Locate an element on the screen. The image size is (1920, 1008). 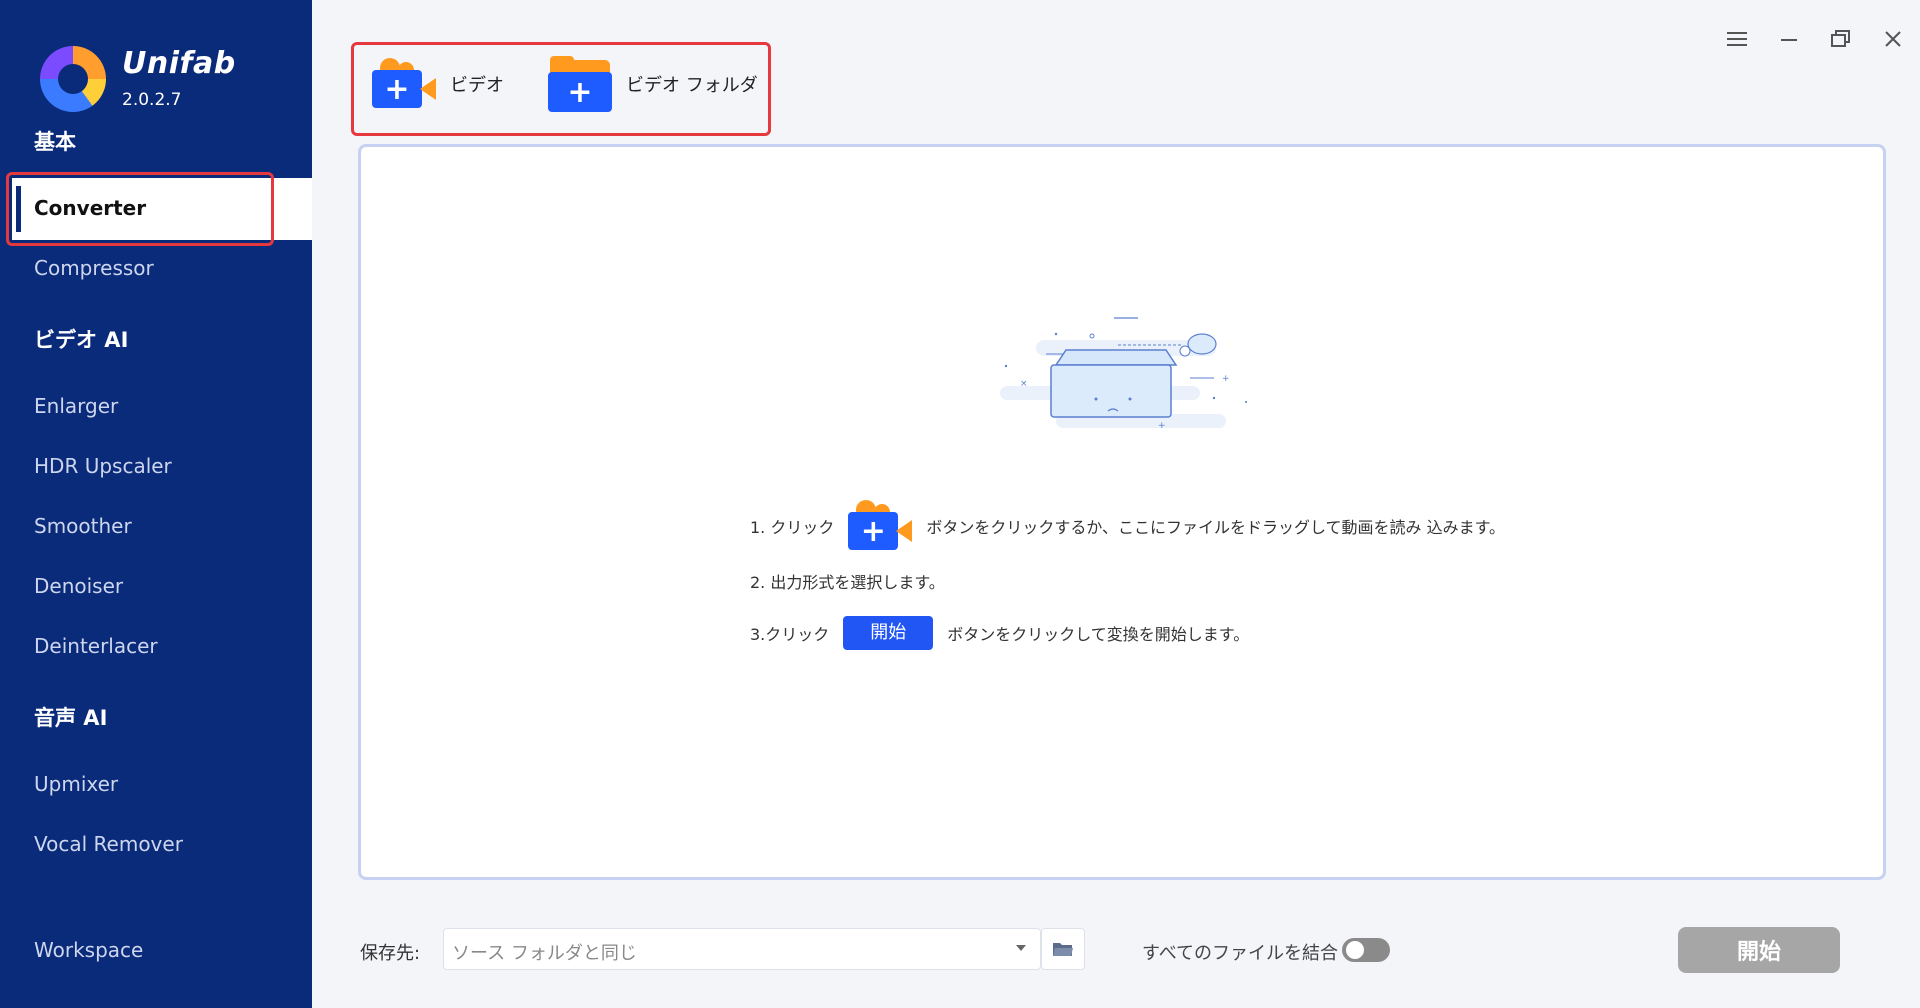
instruction-step-2: 2. 出力形式を選択します。 is located at coordinates (847, 581).